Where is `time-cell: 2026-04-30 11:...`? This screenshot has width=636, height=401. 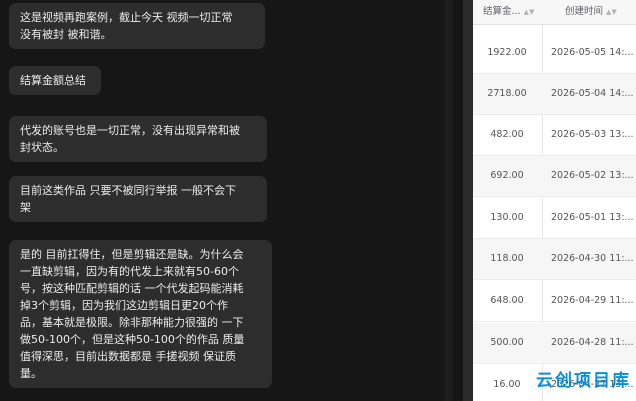
time-cell: 2026-04-30 11:... is located at coordinates (592, 258).